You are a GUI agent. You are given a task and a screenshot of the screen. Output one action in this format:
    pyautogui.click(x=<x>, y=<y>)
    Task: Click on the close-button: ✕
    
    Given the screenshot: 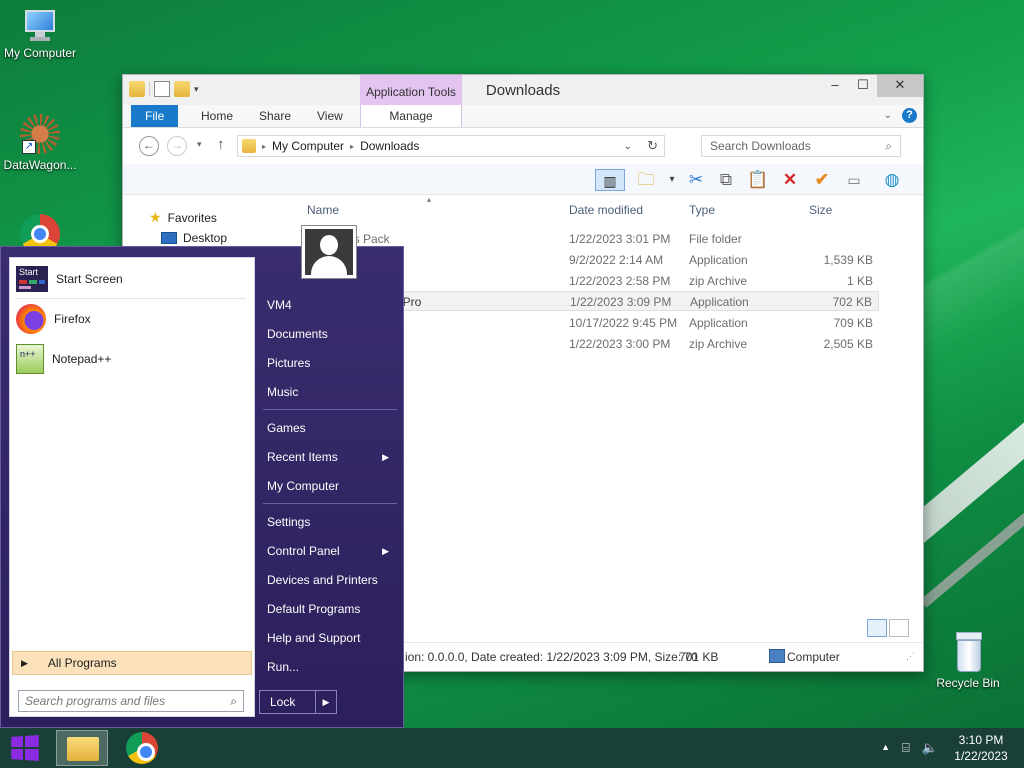 What is the action you would take?
    pyautogui.click(x=900, y=86)
    